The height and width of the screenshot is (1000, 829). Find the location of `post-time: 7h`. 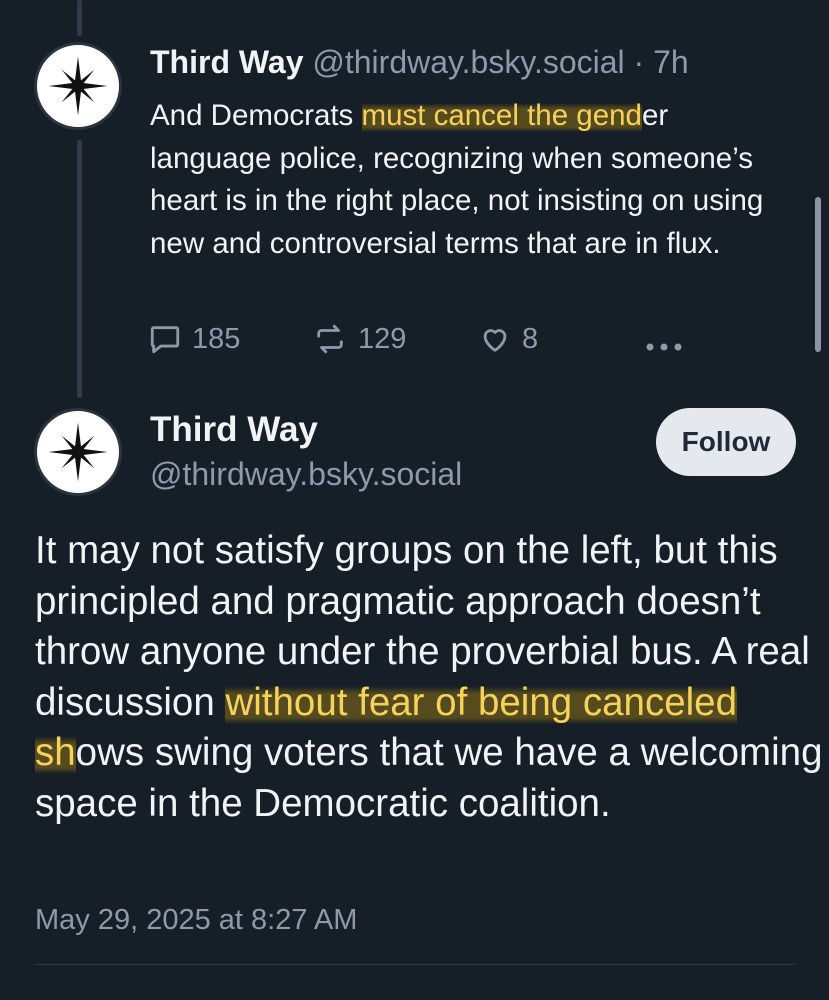

post-time: 7h is located at coordinates (671, 62).